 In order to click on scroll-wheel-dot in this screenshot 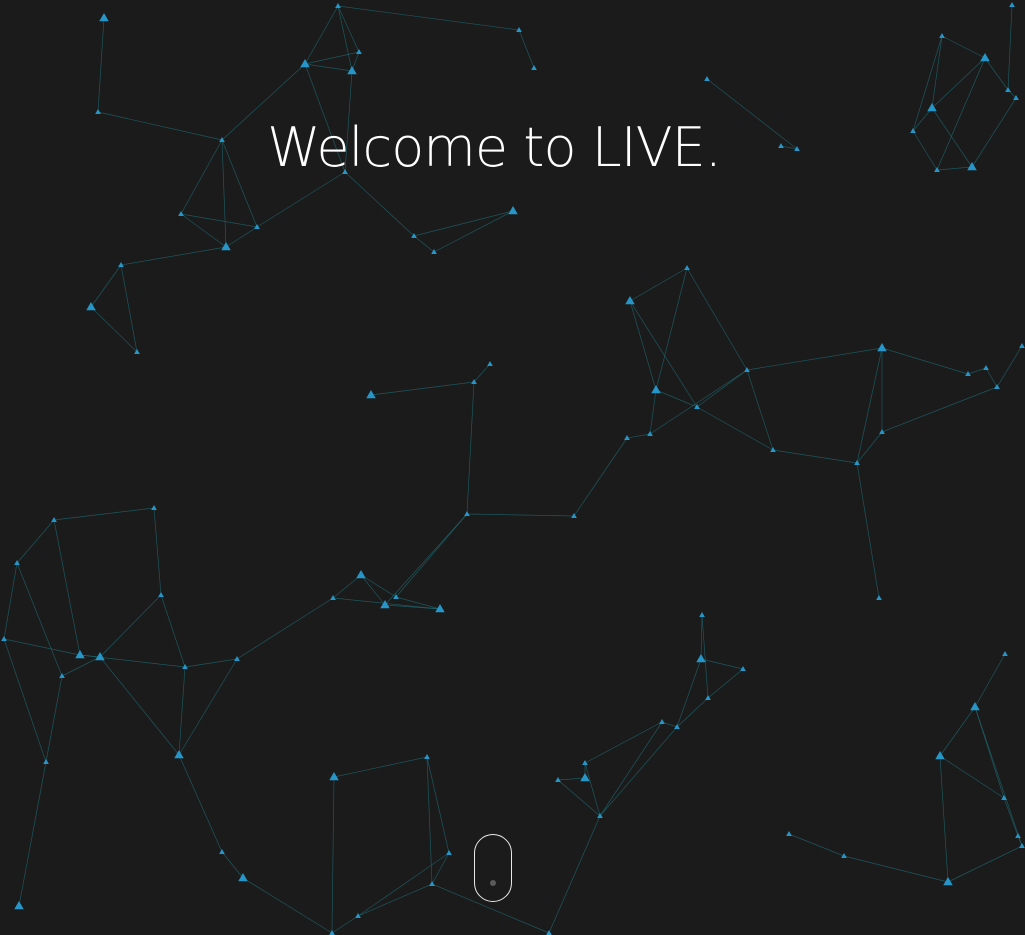, I will do `click(493, 883)`.